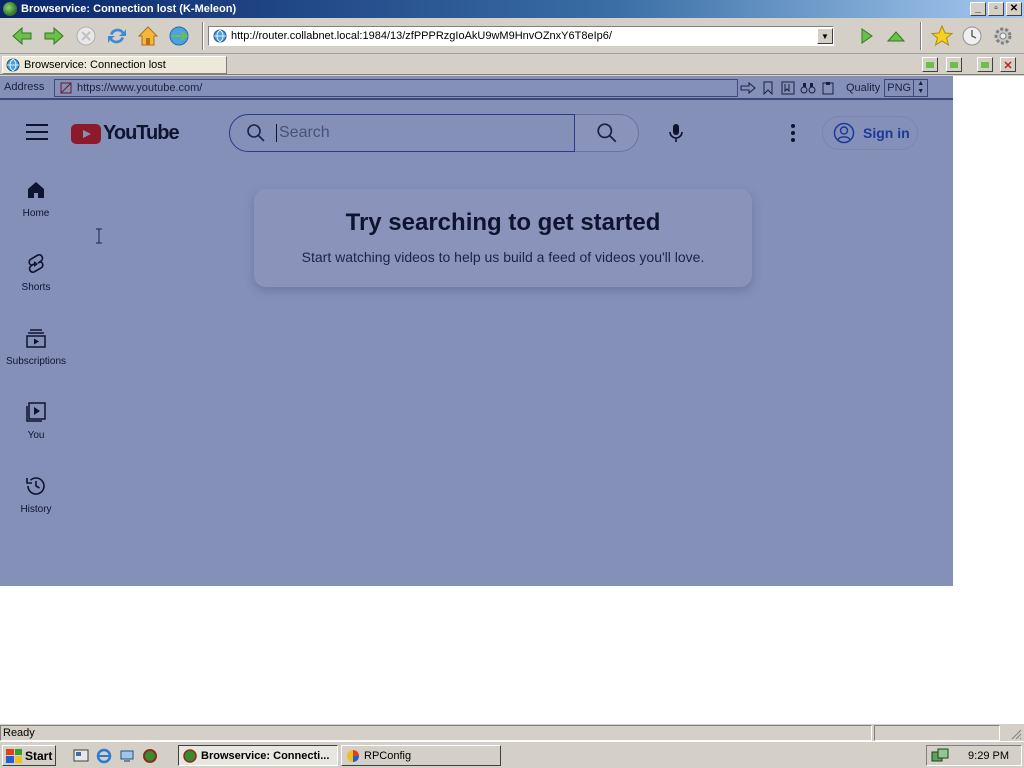  I want to click on history-icon, so click(35, 486).